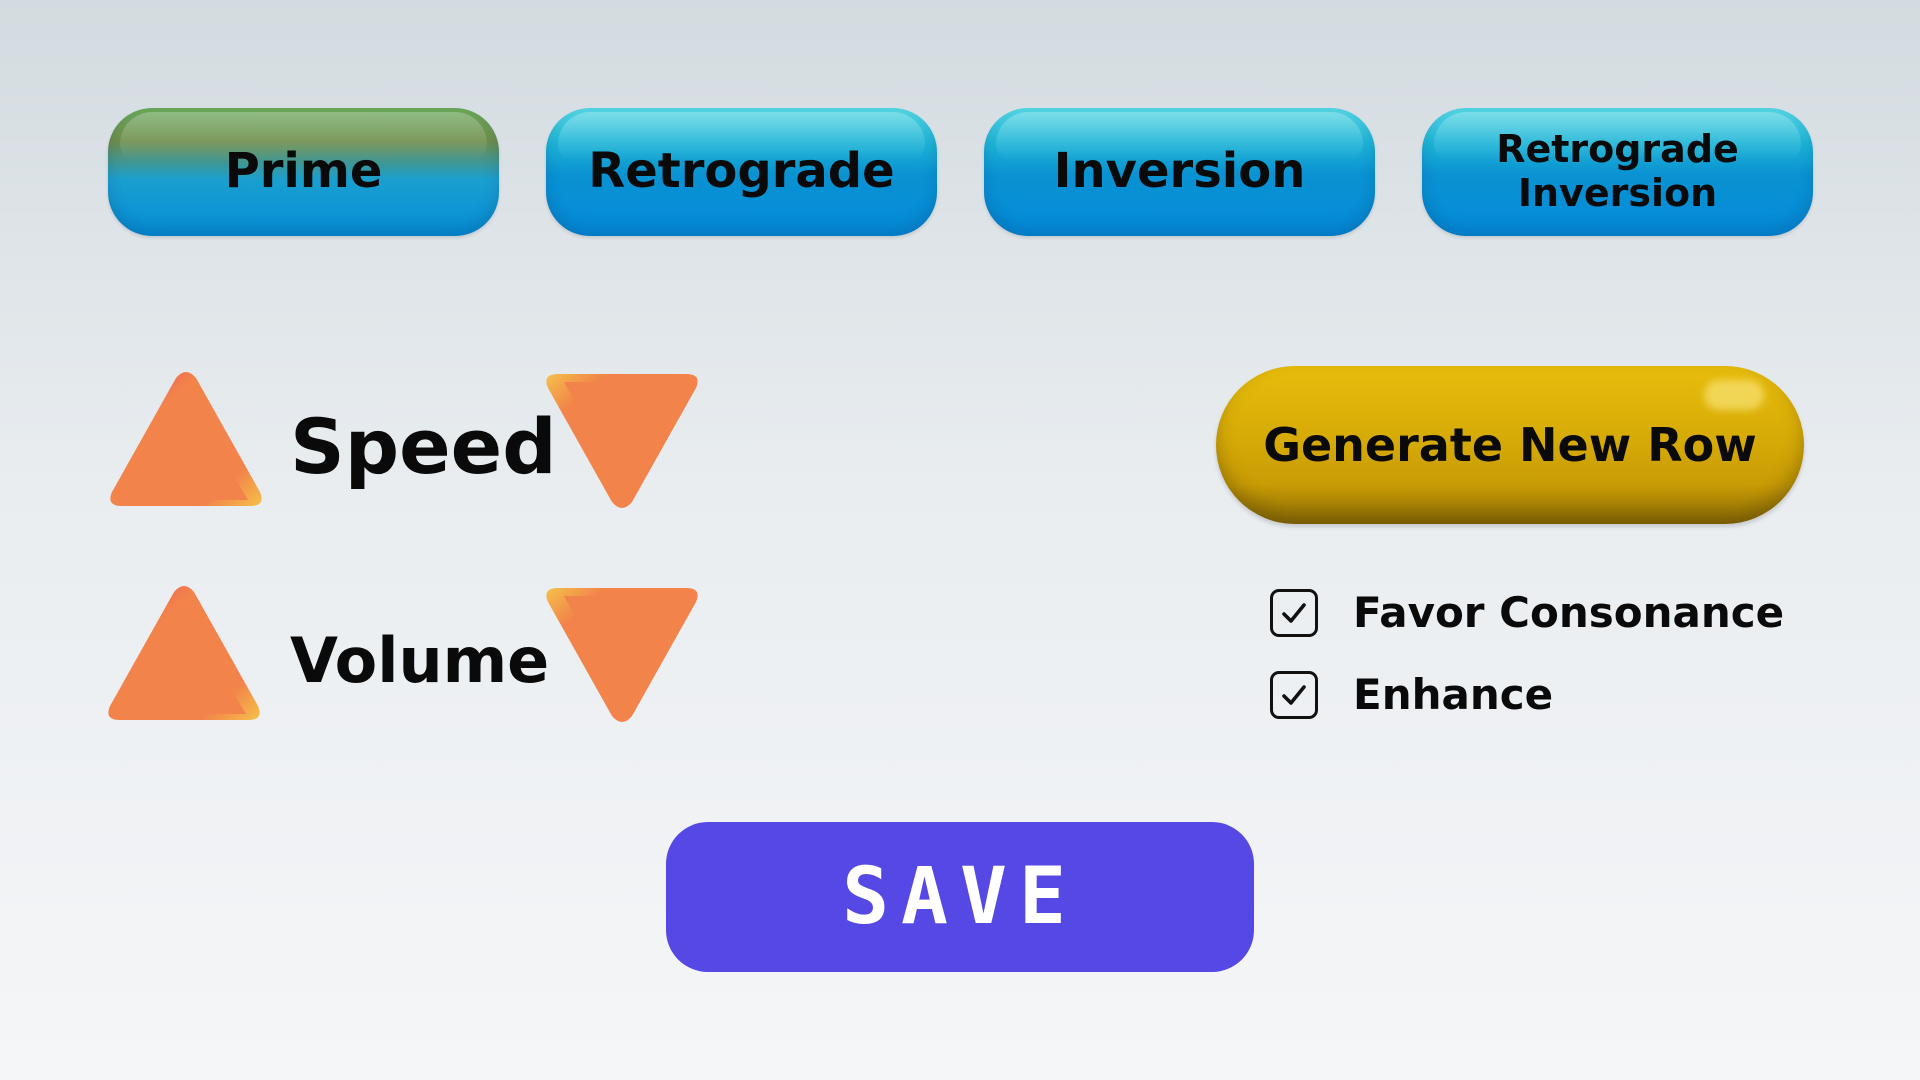 The width and height of the screenshot is (1920, 1080). I want to click on prime-button-label: Prime, so click(303, 171).